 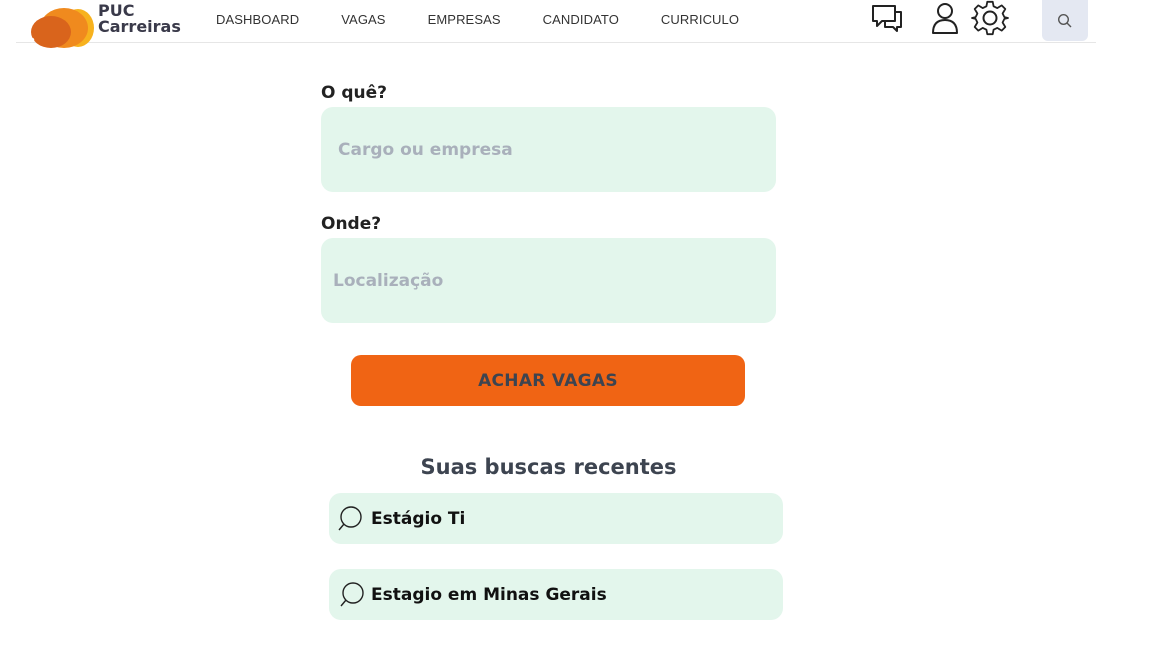 What do you see at coordinates (464, 19) in the screenshot?
I see `nav-link-empresas: EMPRESAS` at bounding box center [464, 19].